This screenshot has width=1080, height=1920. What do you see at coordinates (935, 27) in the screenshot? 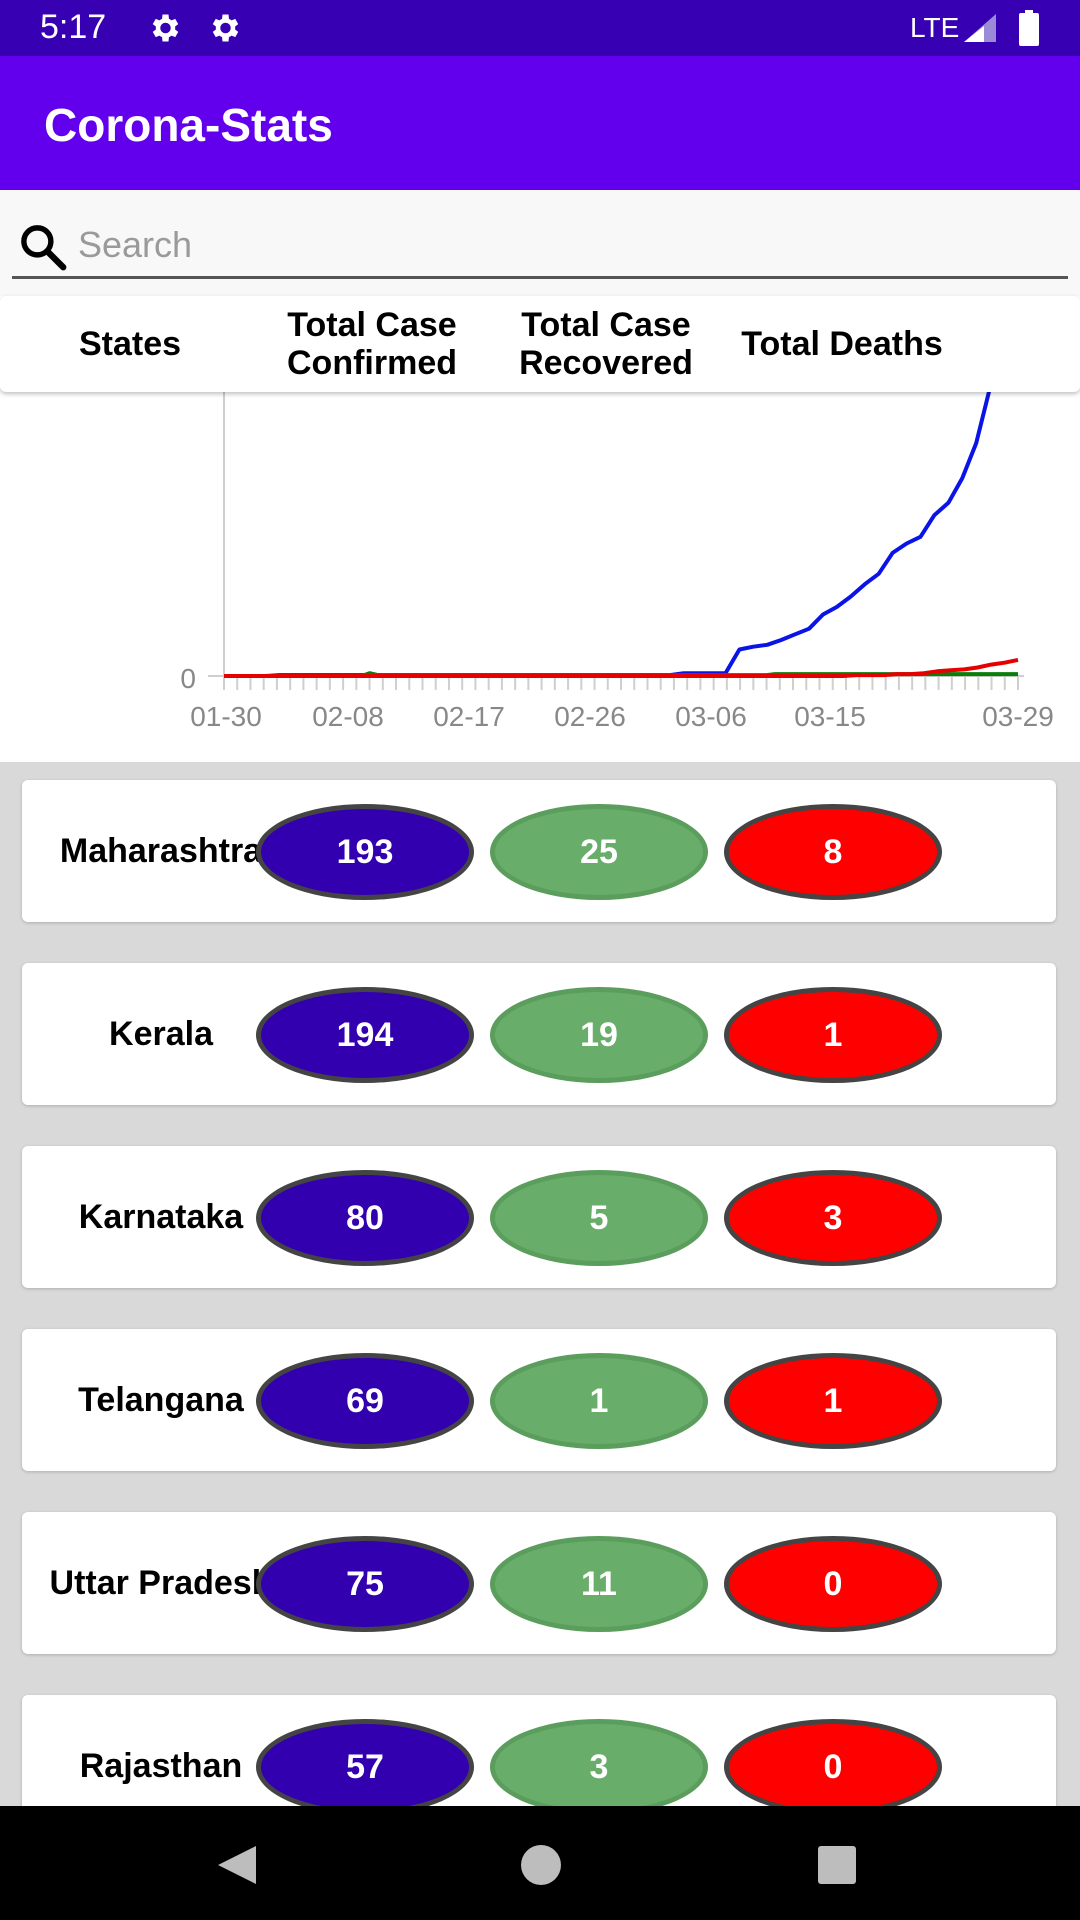
I see `network-type: LTE` at bounding box center [935, 27].